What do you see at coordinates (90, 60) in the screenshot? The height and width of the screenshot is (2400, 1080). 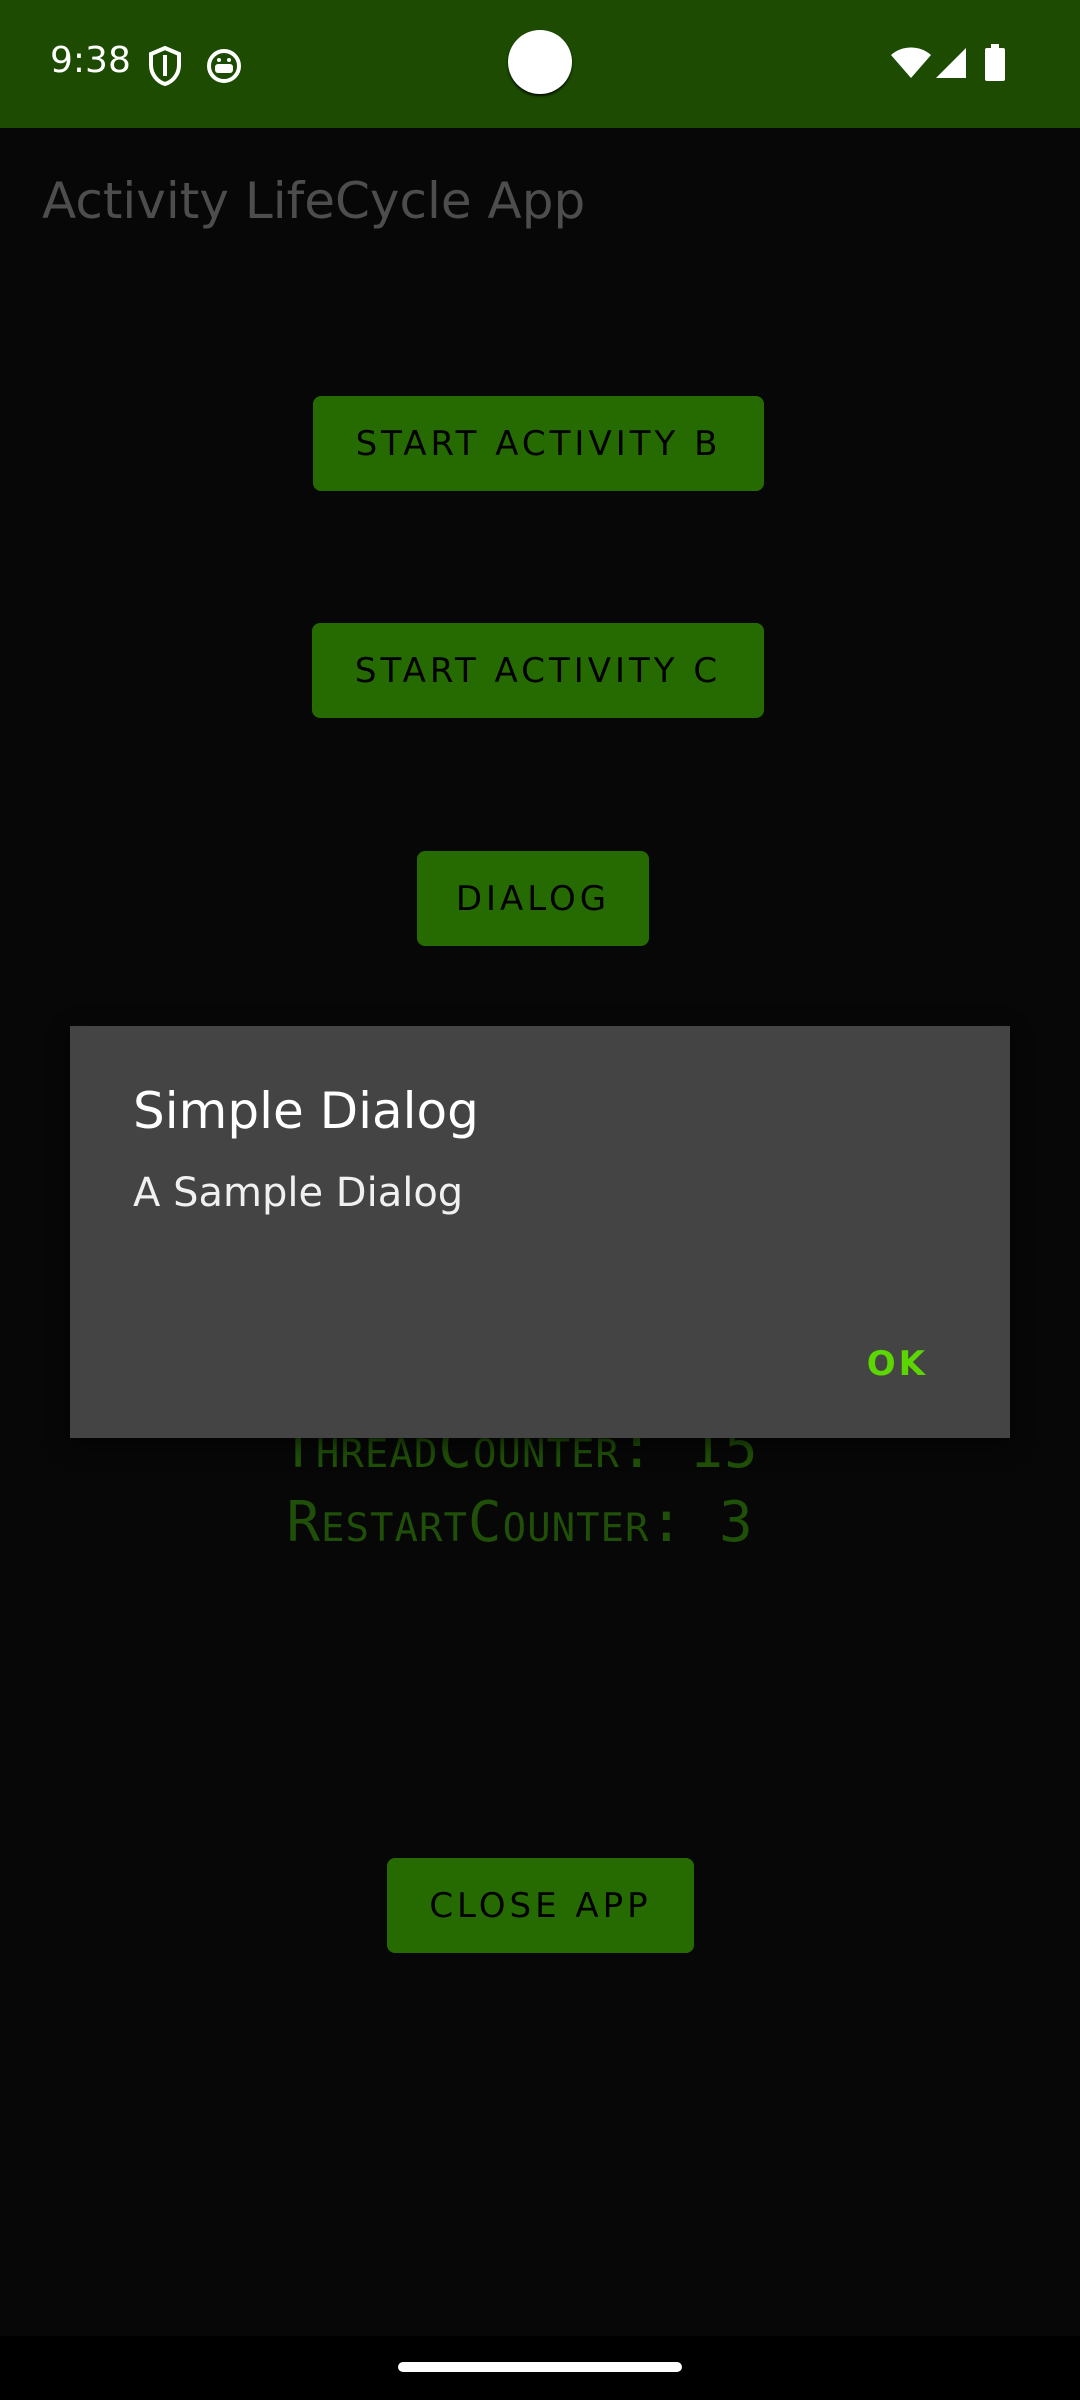 I see `status-time: 9:38` at bounding box center [90, 60].